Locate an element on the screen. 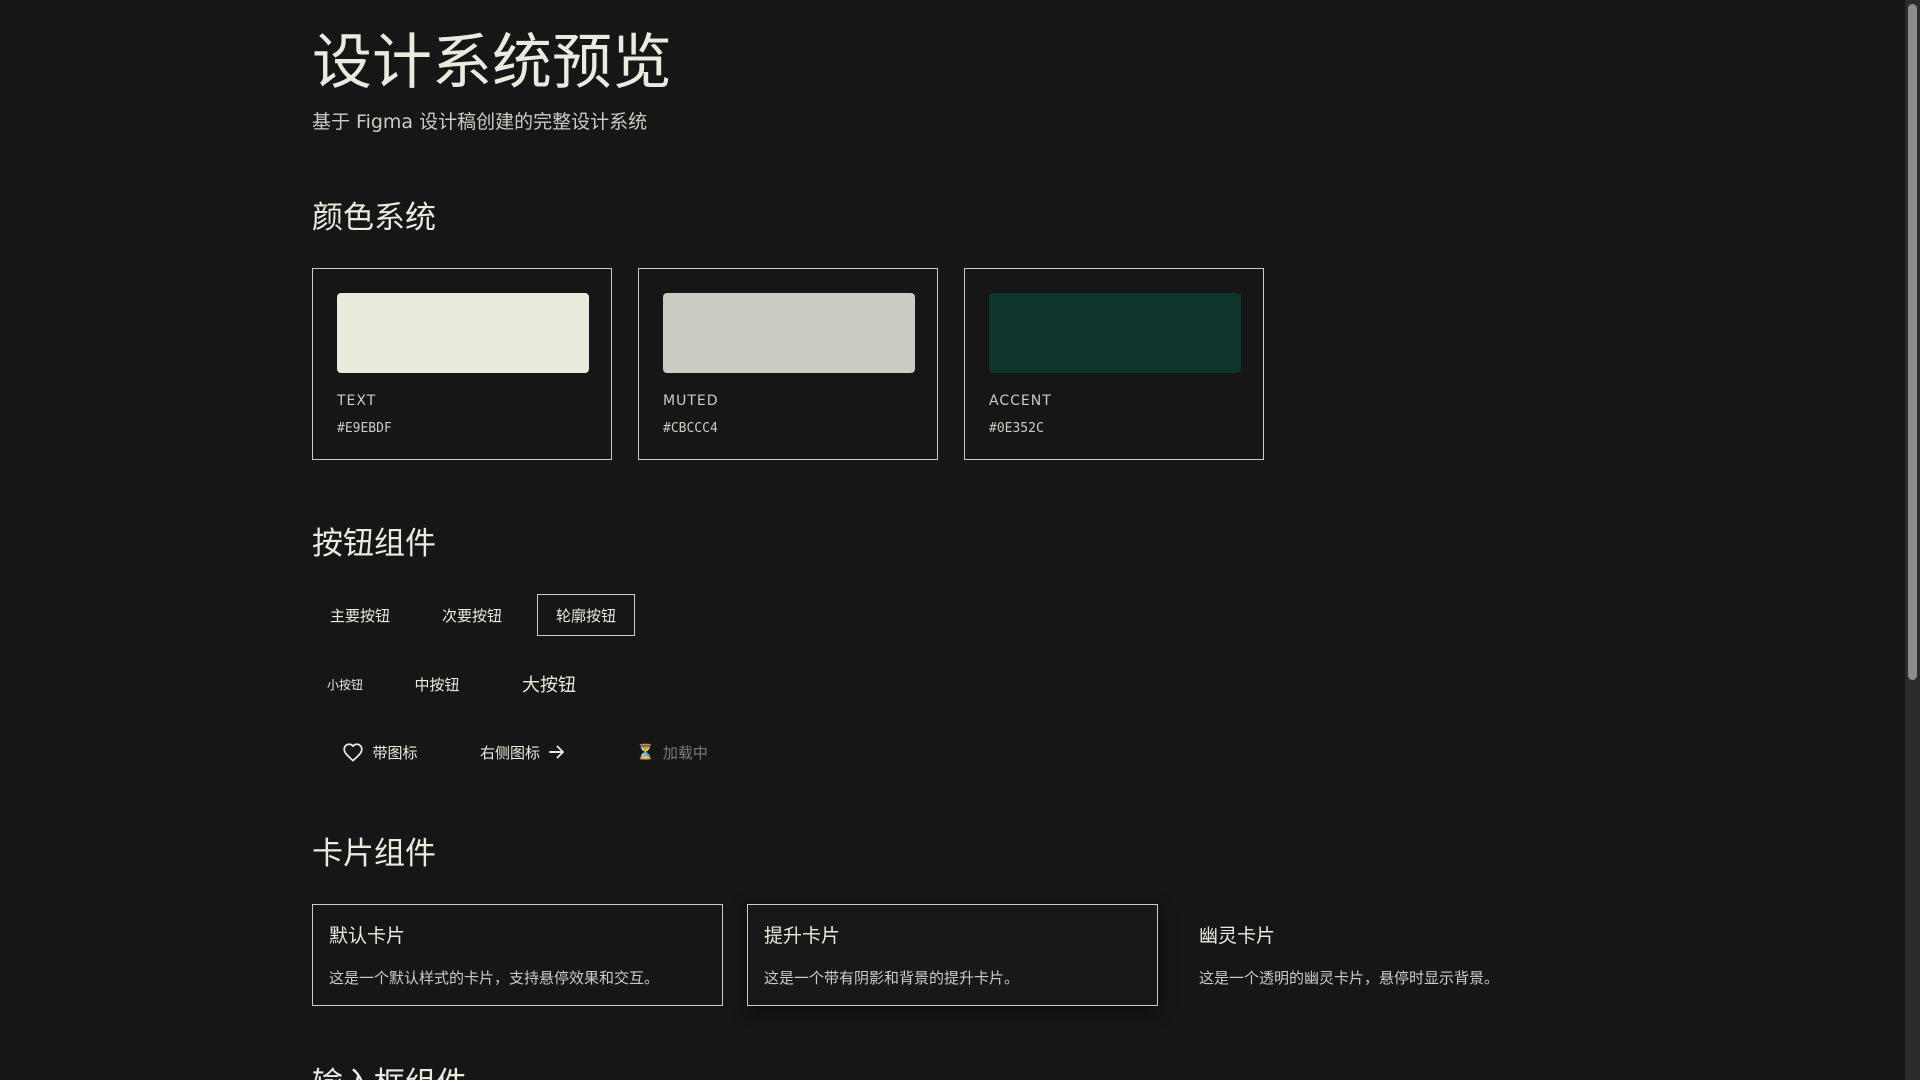 Image resolution: width=1920 pixels, height=1080 pixels. swatch-name: MUTED is located at coordinates (691, 401).